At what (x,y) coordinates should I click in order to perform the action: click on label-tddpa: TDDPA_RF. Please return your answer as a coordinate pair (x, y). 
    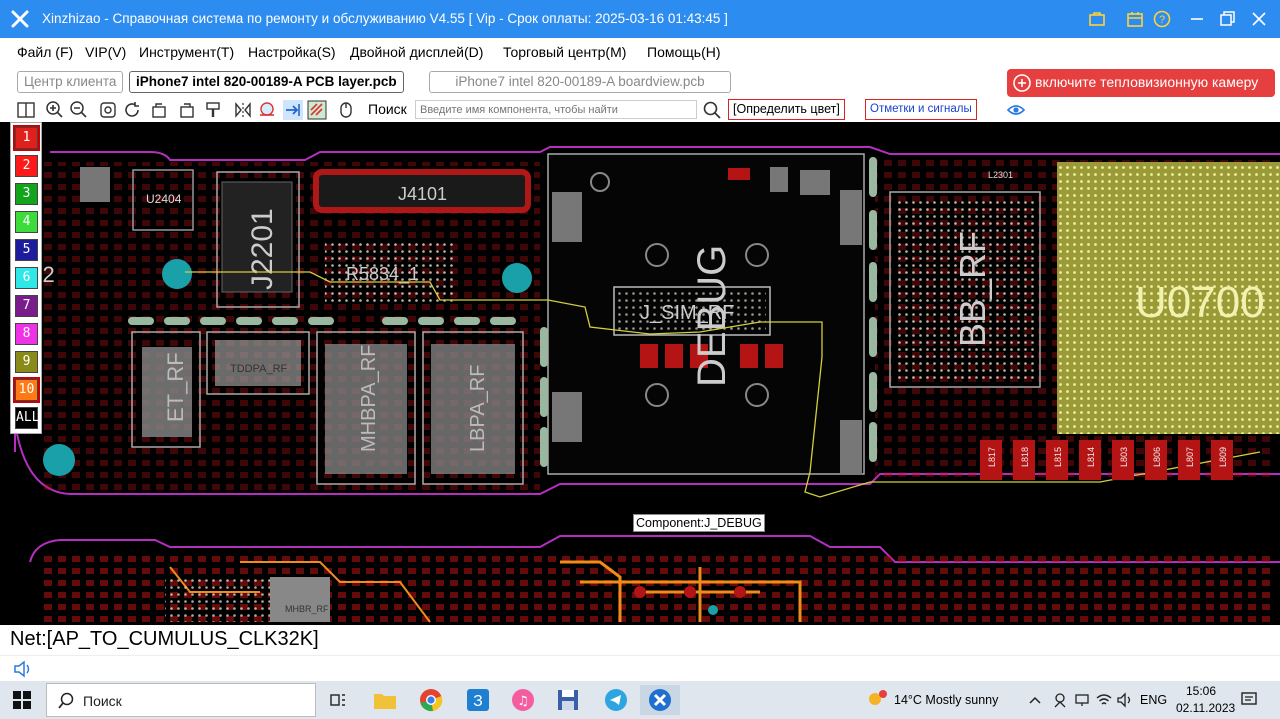
    Looking at the image, I should click on (259, 369).